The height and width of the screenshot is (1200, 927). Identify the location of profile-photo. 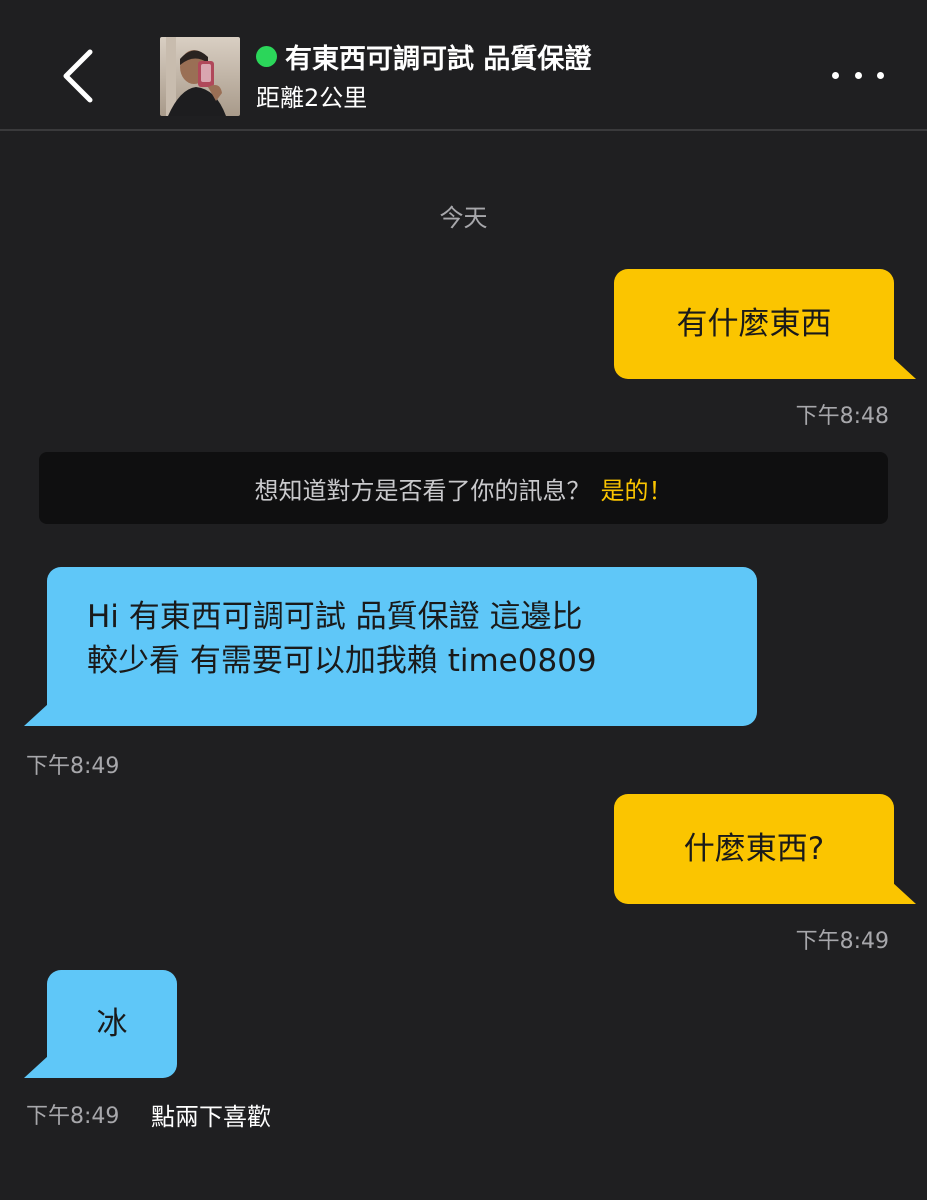
(200, 76).